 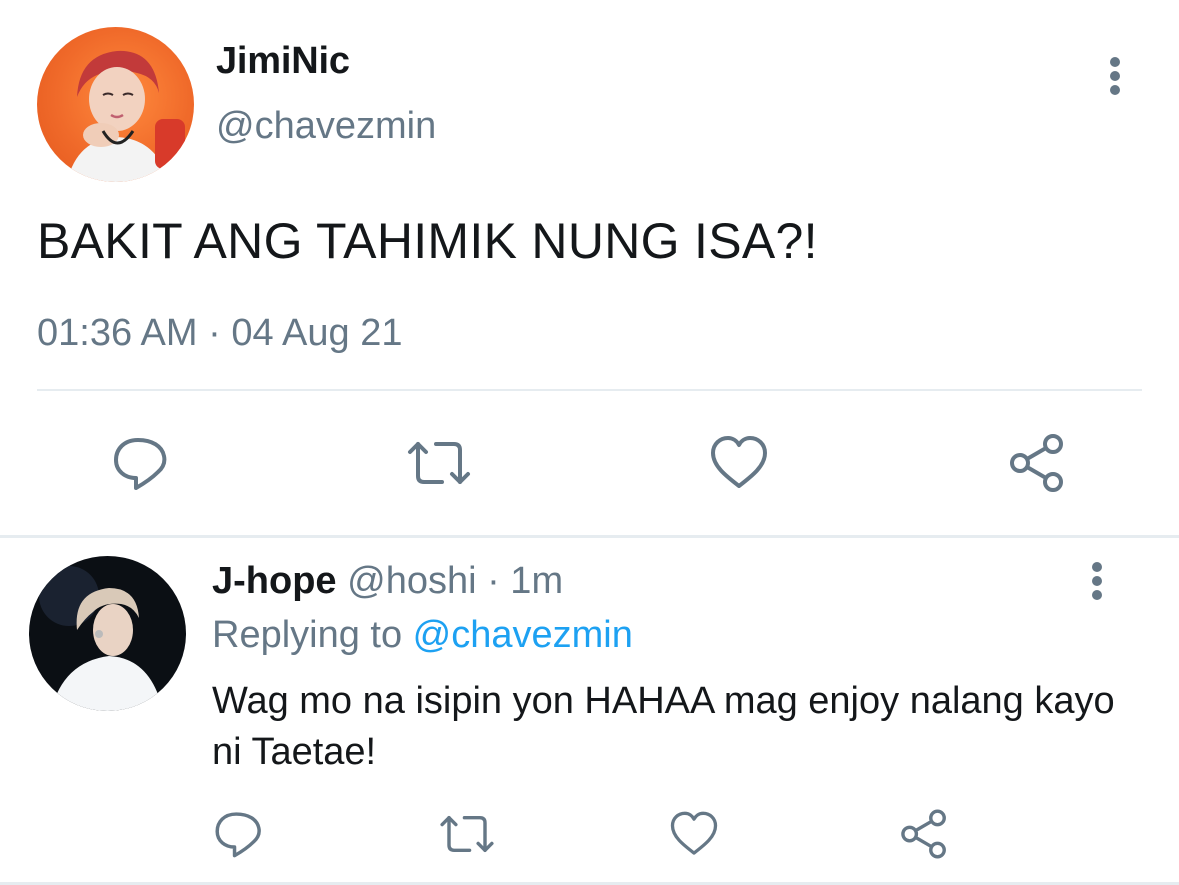 What do you see at coordinates (220, 333) in the screenshot?
I see `tweet-timestamp: 01:36 AM · 04 Aug 21` at bounding box center [220, 333].